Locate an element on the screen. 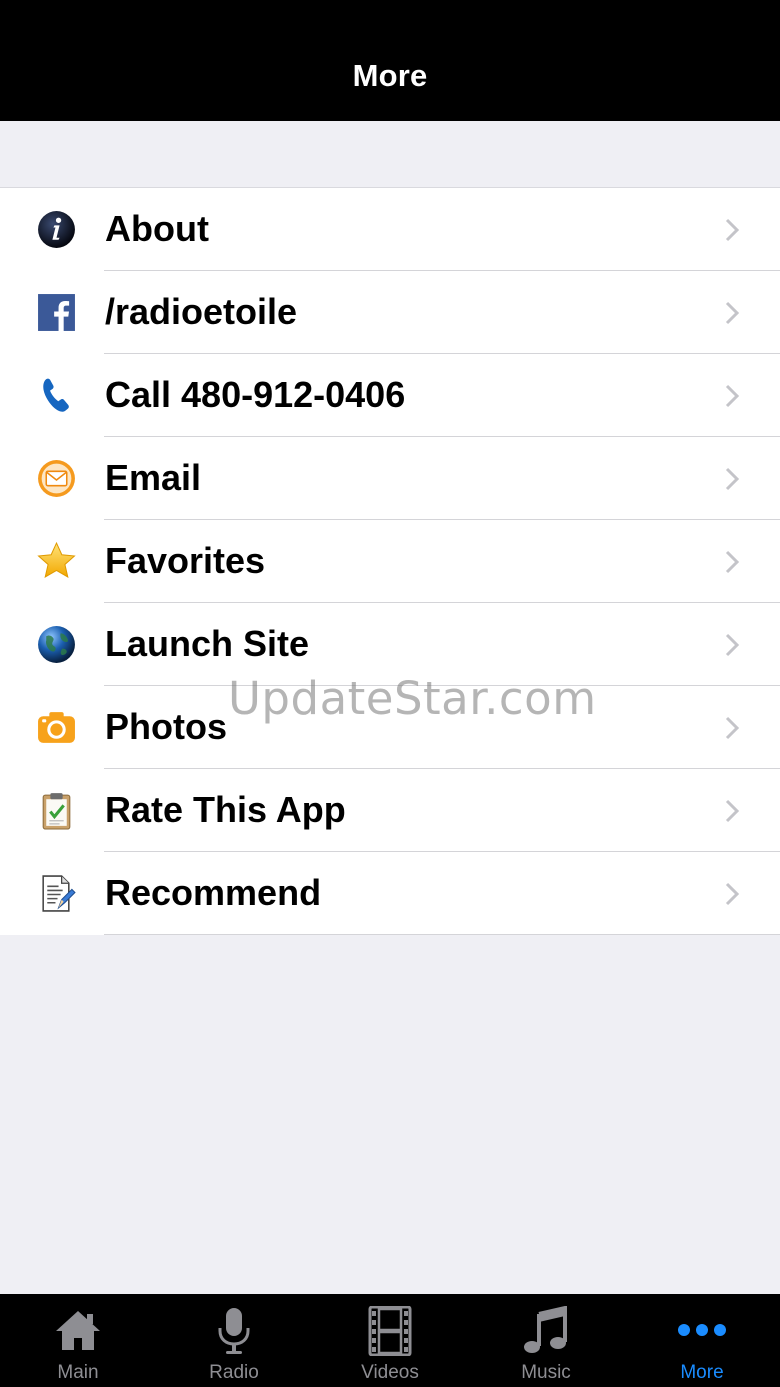  menu-item-about: About is located at coordinates (390, 229).